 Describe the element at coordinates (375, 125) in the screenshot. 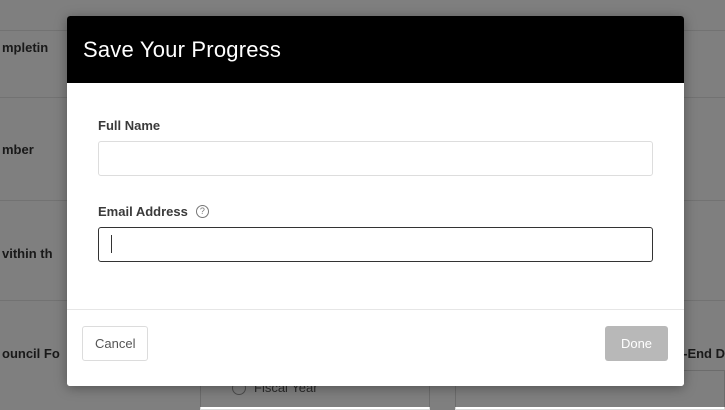

I see `full-name-label: Full Name` at that location.